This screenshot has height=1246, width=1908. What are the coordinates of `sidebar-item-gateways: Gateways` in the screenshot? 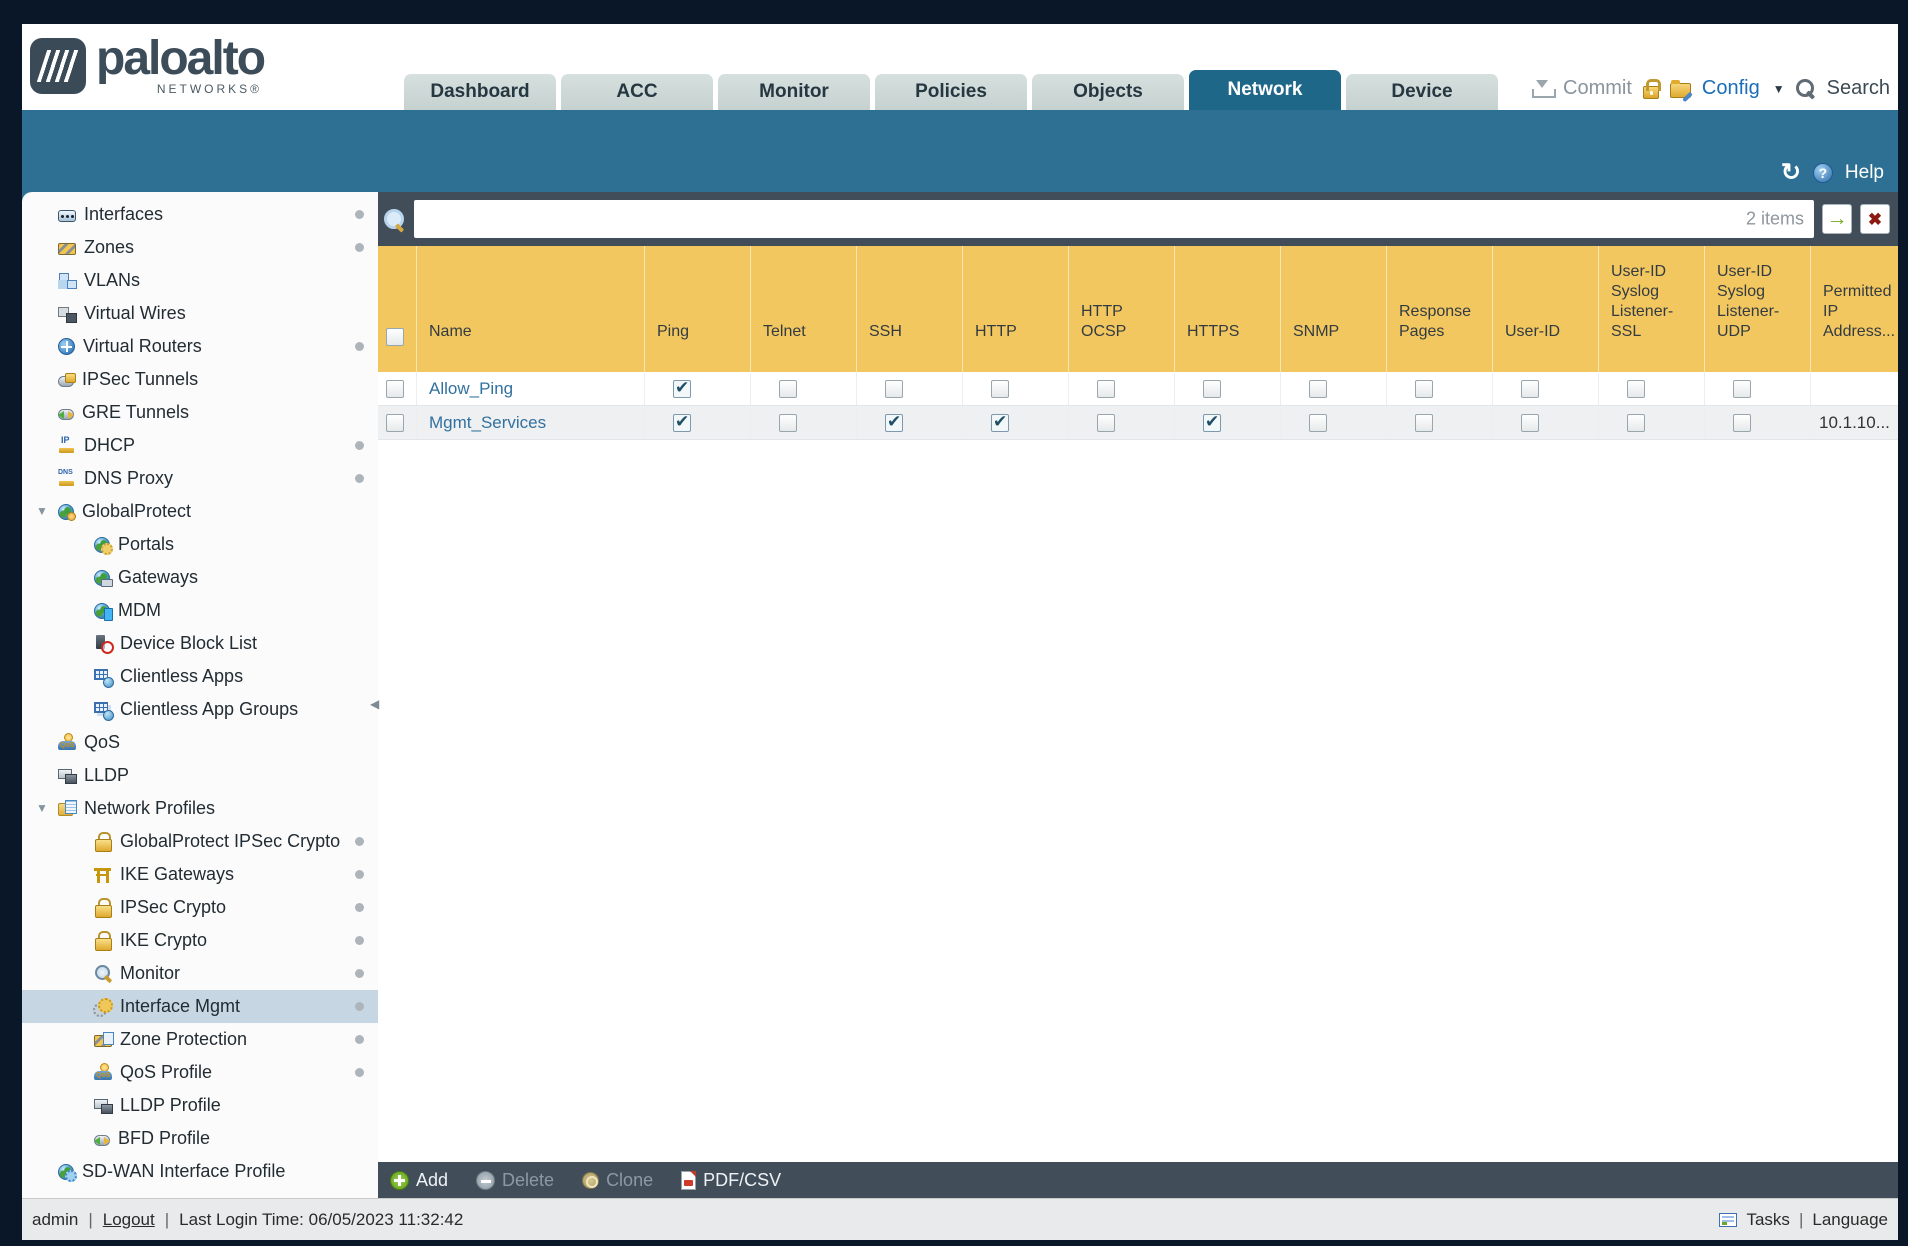 It's located at (200, 577).